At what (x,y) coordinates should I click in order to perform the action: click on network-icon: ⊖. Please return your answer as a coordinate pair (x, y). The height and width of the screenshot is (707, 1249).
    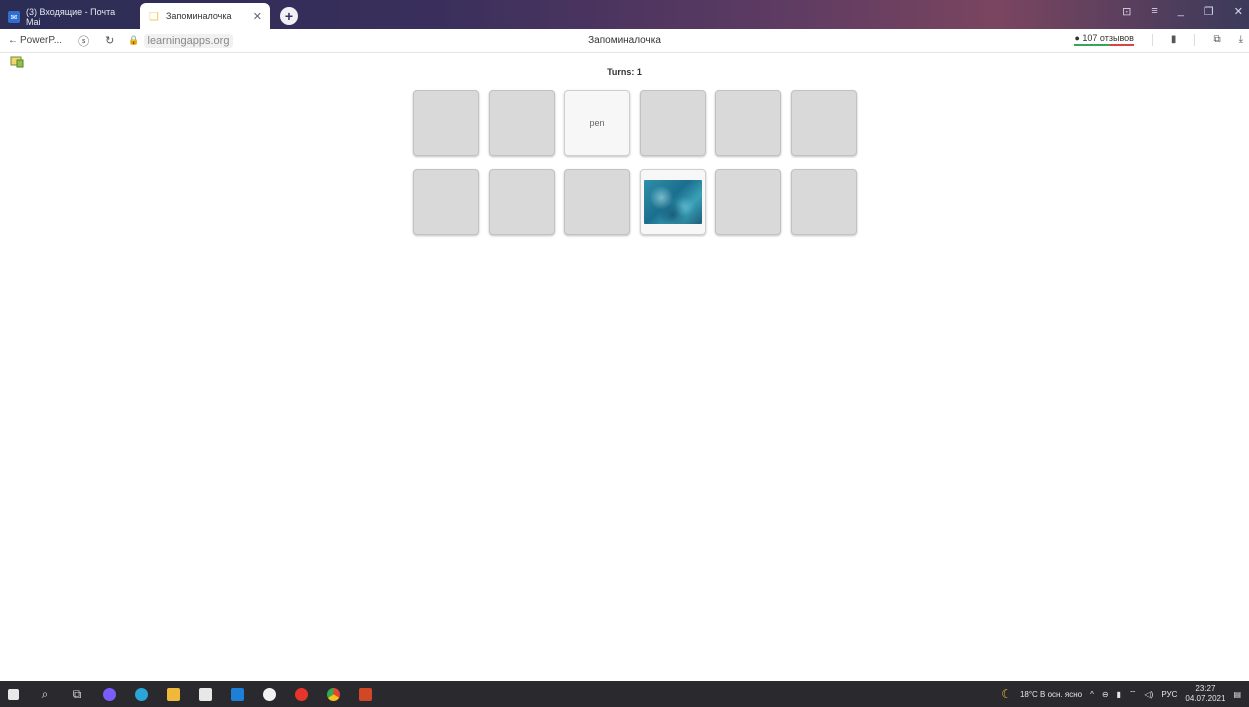
    Looking at the image, I should click on (1105, 694).